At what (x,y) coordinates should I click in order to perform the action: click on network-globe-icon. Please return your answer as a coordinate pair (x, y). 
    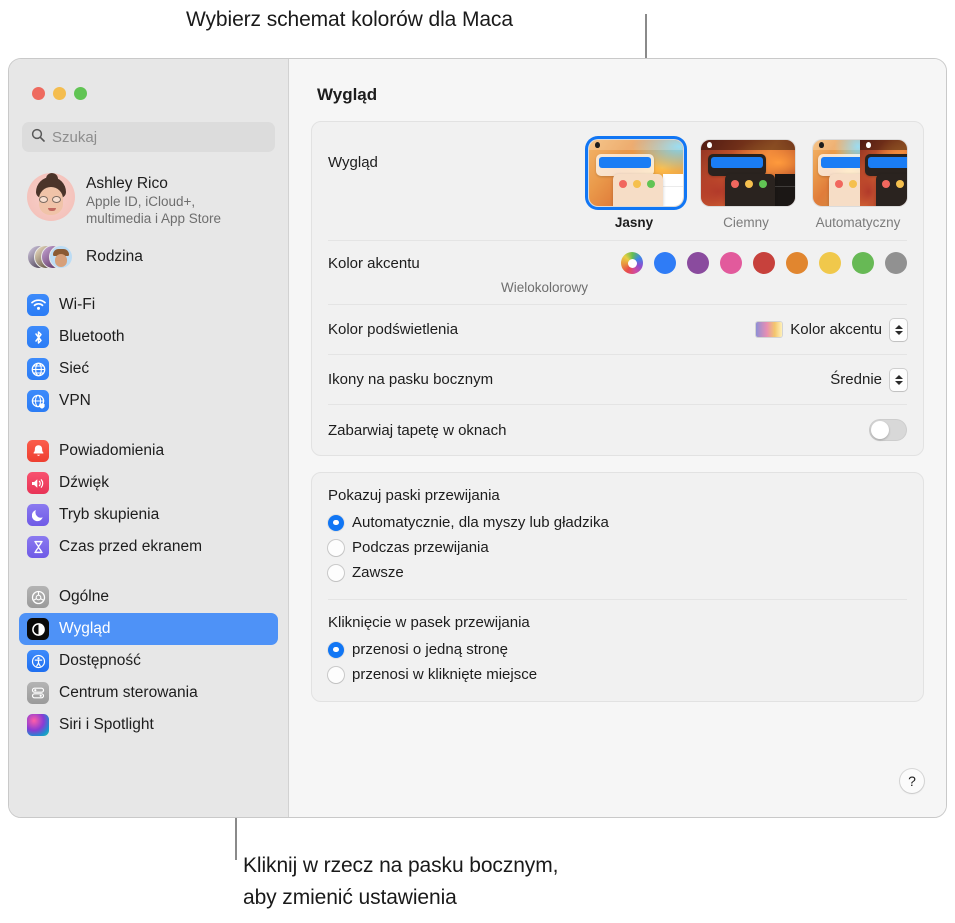
    Looking at the image, I should click on (38, 369).